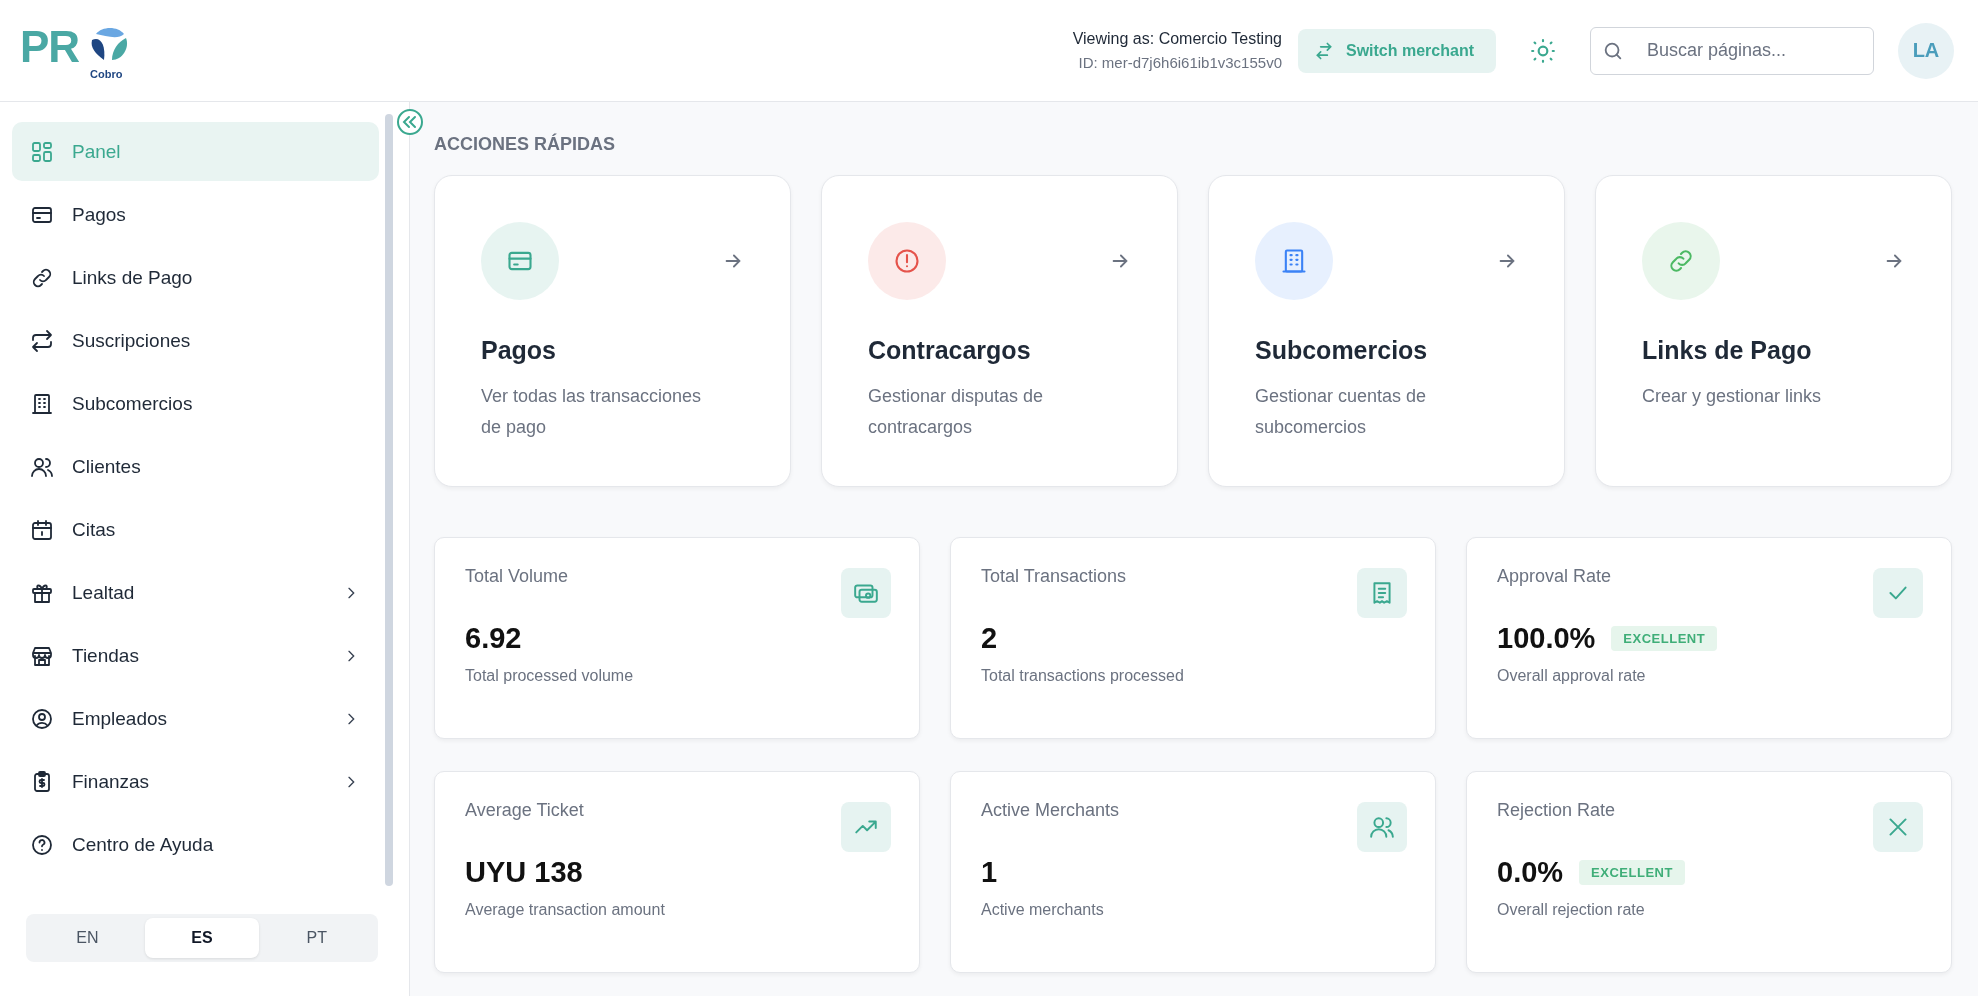  Describe the element at coordinates (1546, 638) in the screenshot. I see `stat-value: 100.0%` at that location.